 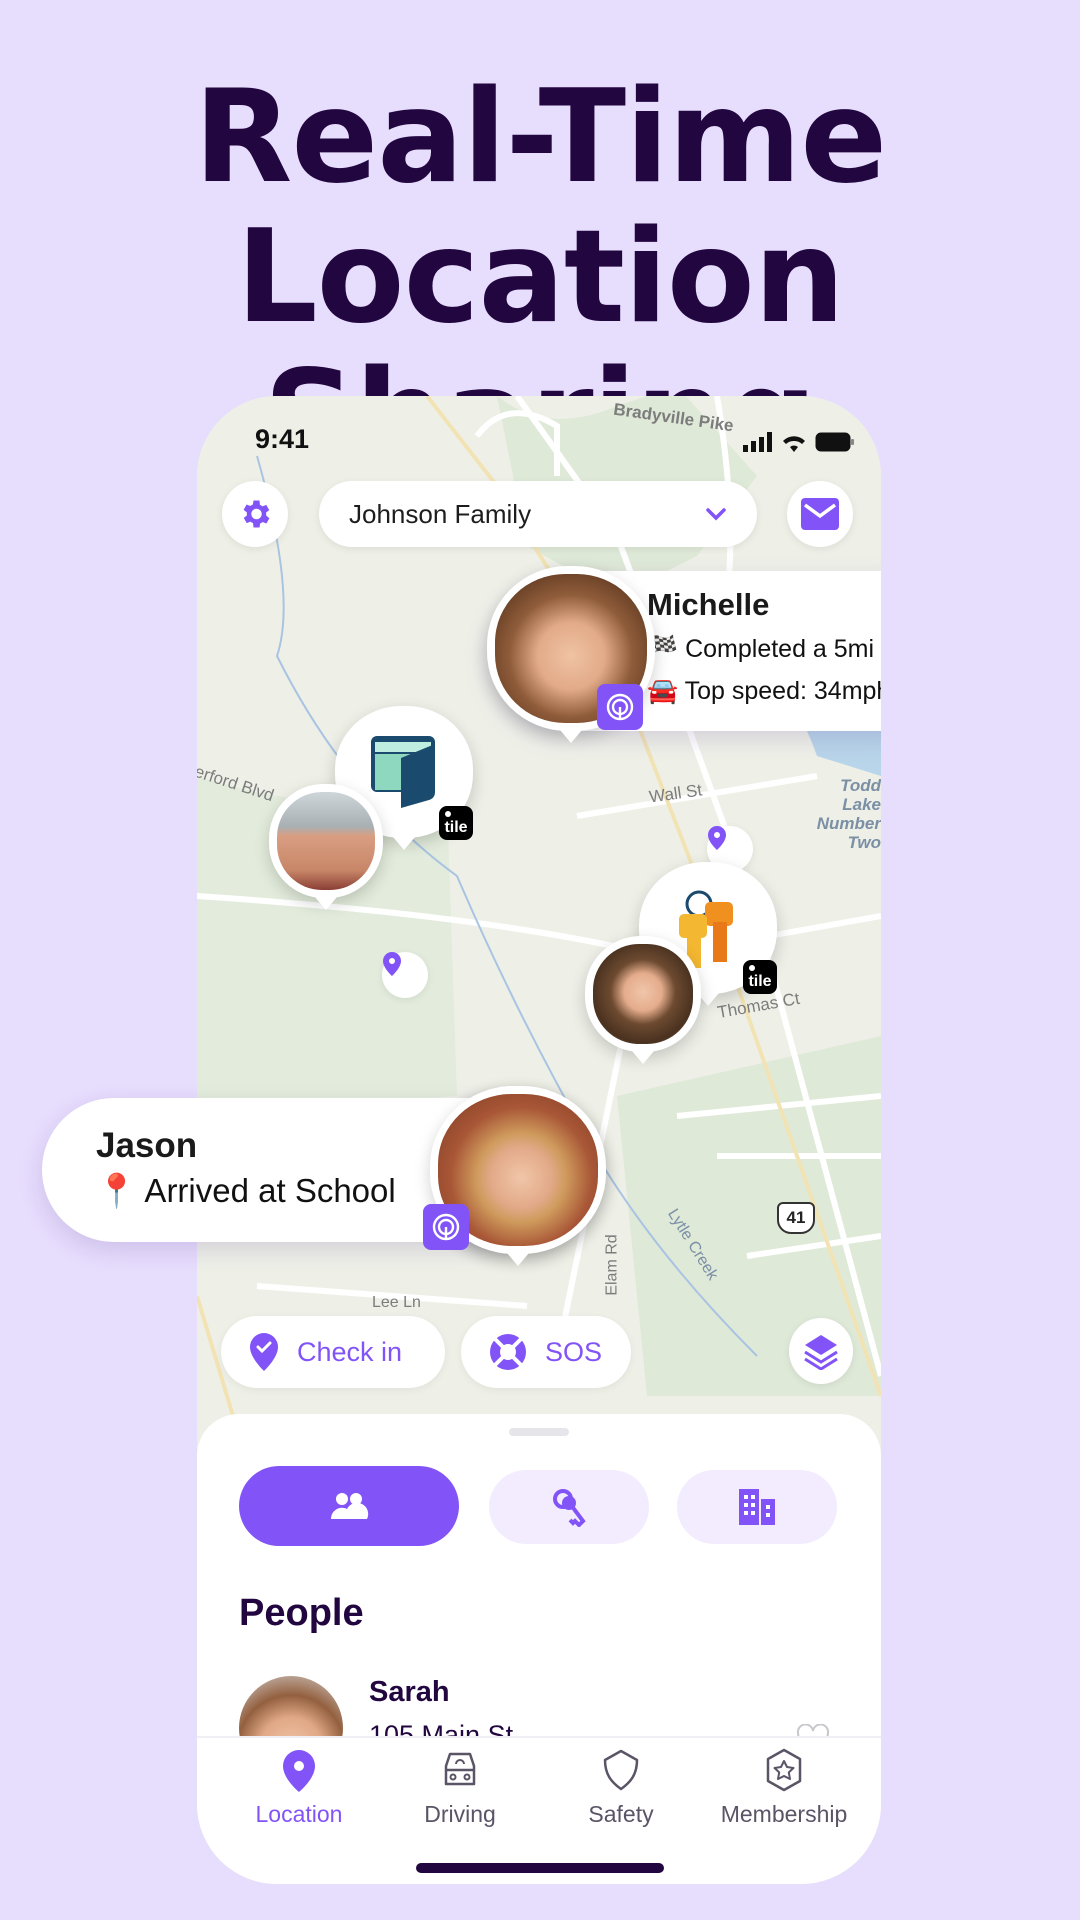 What do you see at coordinates (621, 1814) in the screenshot?
I see `tab-label: Safety` at bounding box center [621, 1814].